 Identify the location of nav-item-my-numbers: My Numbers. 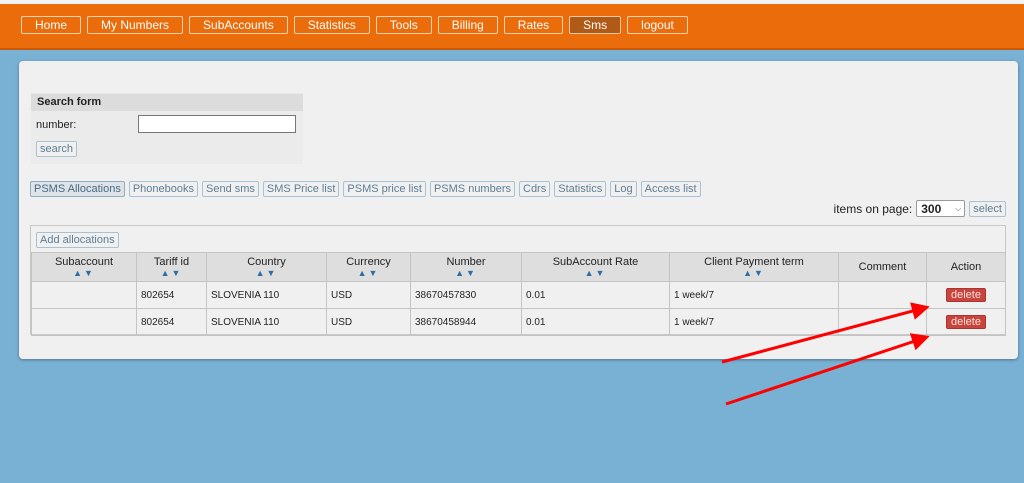
(135, 25).